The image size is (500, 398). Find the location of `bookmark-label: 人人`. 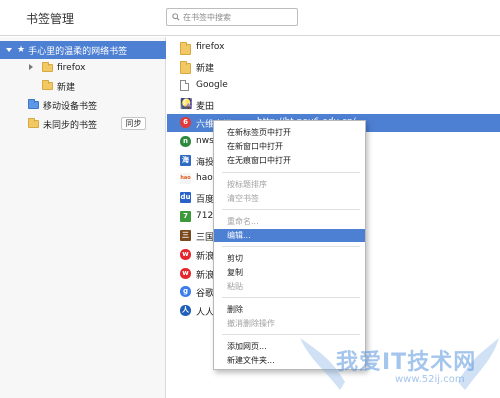

bookmark-label: 人人 is located at coordinates (205, 313).